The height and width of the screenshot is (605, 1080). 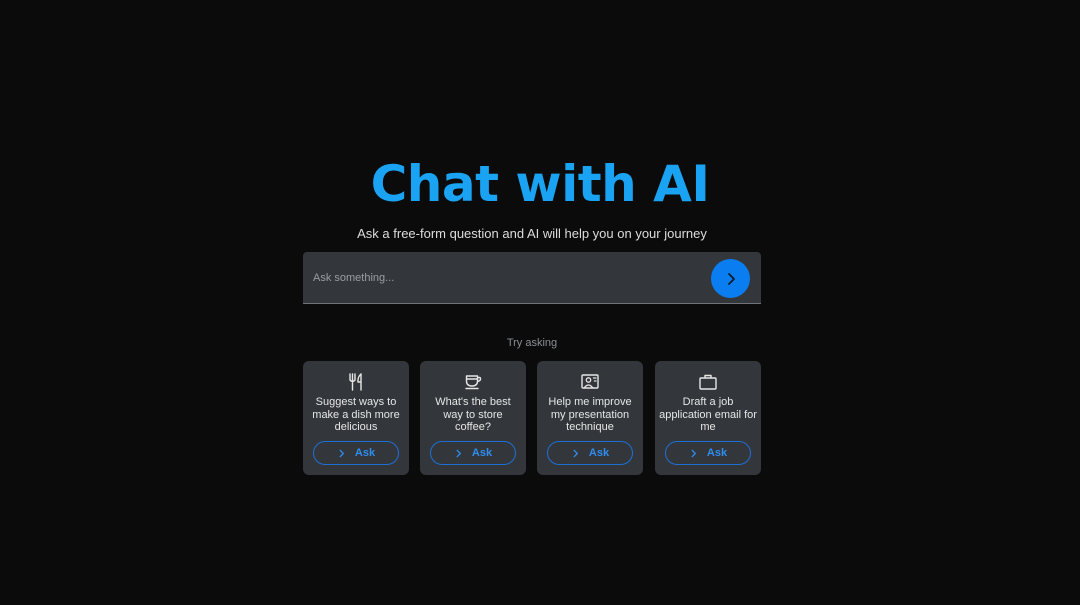 What do you see at coordinates (532, 343) in the screenshot?
I see `try-asking-label: Try asking` at bounding box center [532, 343].